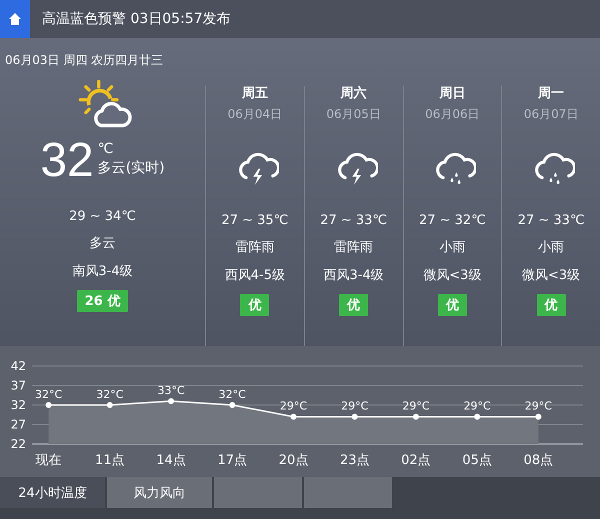 The image size is (600, 519). What do you see at coordinates (159, 492) in the screenshot?
I see `tab: 风力风向` at bounding box center [159, 492].